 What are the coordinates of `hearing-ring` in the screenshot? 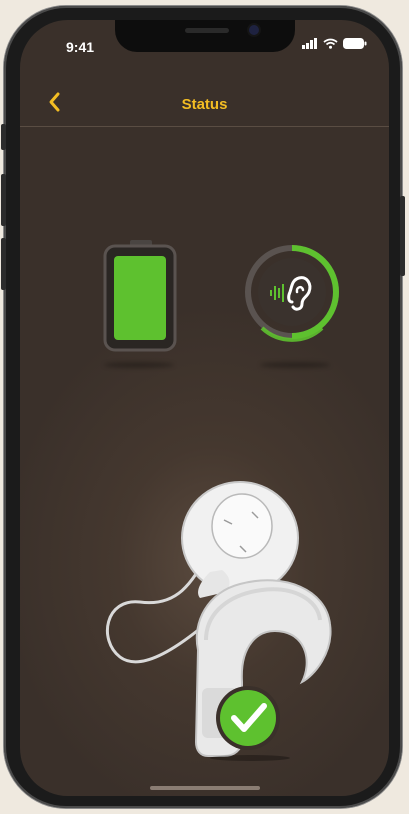 It's located at (292, 293).